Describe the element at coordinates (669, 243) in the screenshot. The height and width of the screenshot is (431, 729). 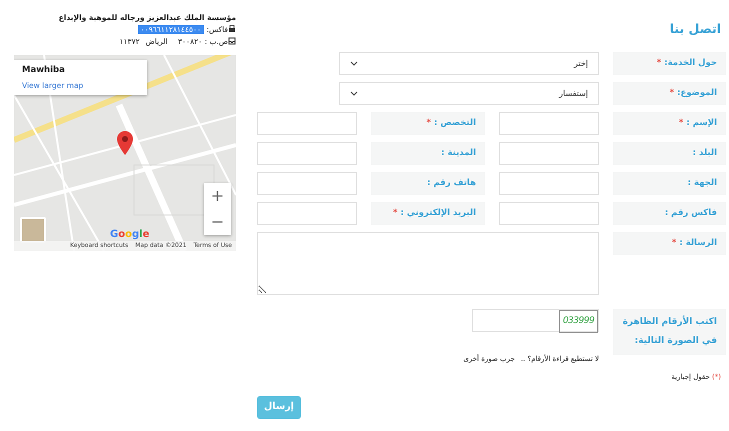
I see `field-label: الرسالة : *` at that location.